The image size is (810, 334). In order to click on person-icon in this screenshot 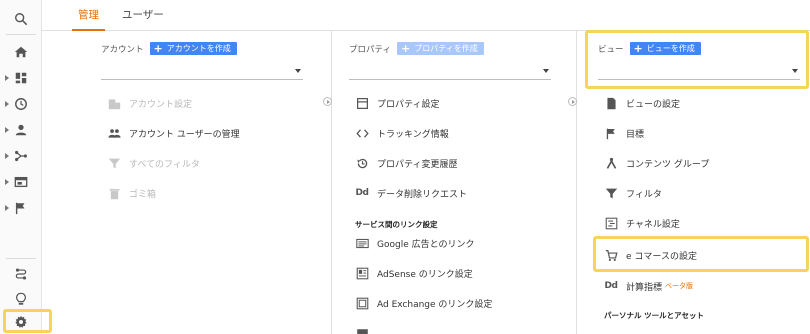, I will do `click(21, 130)`.